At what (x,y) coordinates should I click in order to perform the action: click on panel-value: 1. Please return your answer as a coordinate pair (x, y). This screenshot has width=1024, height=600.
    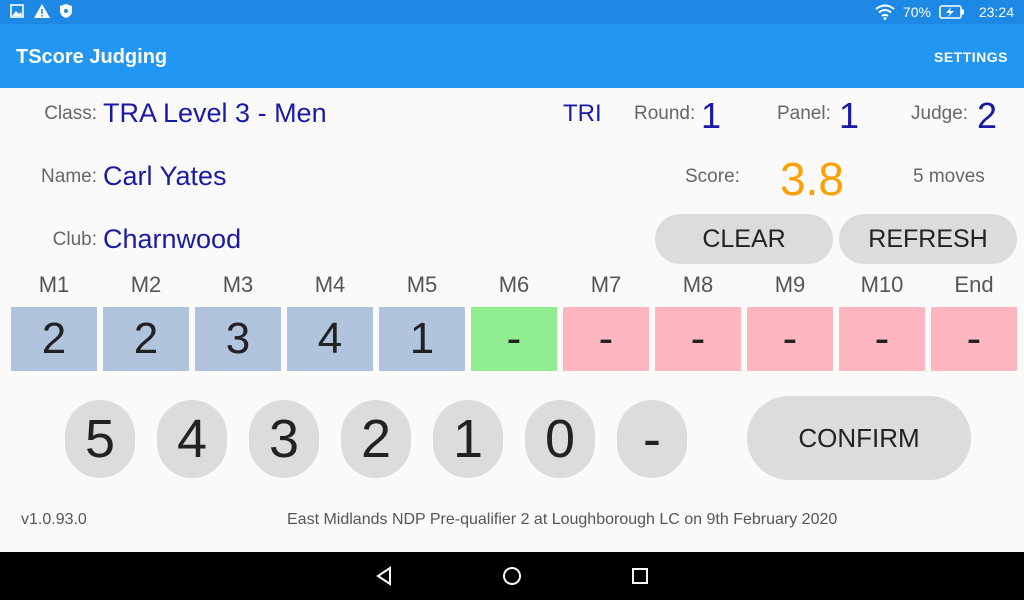
    Looking at the image, I should click on (849, 115).